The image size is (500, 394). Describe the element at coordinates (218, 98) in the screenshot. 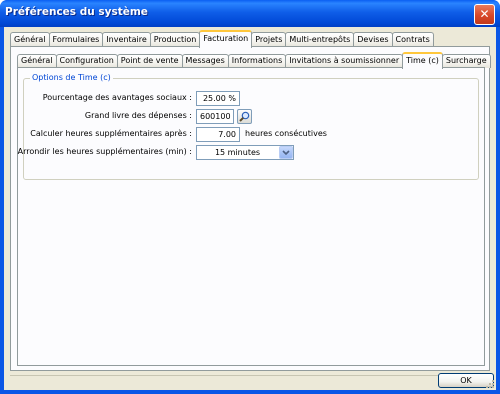

I see `social-benefits-field: 25.00 %` at that location.